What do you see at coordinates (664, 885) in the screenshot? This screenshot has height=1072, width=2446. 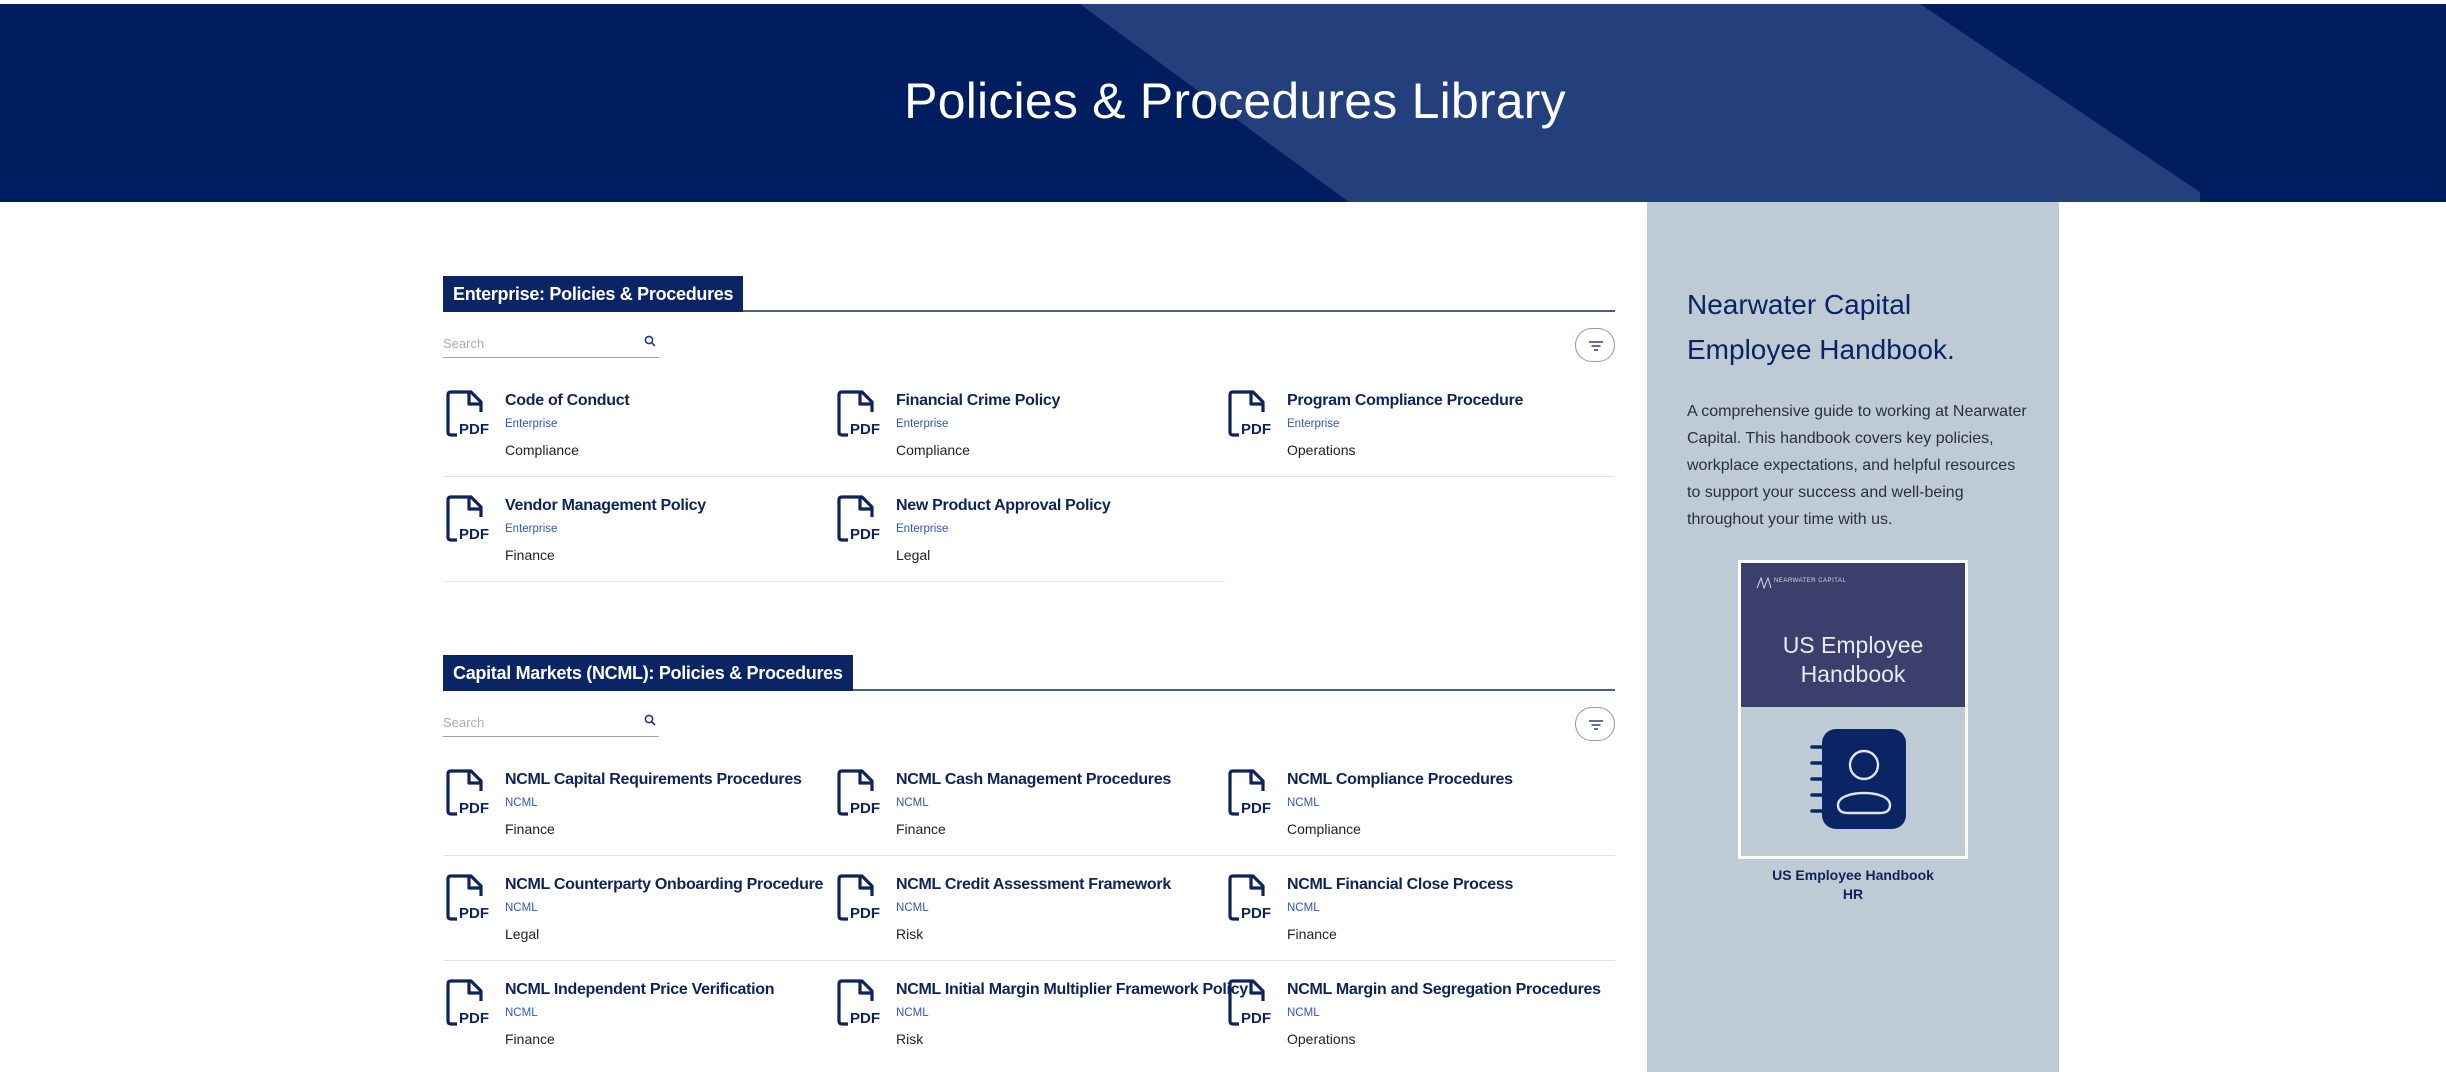 I see `document-title: NCML Counterparty Onboarding Procedure` at bounding box center [664, 885].